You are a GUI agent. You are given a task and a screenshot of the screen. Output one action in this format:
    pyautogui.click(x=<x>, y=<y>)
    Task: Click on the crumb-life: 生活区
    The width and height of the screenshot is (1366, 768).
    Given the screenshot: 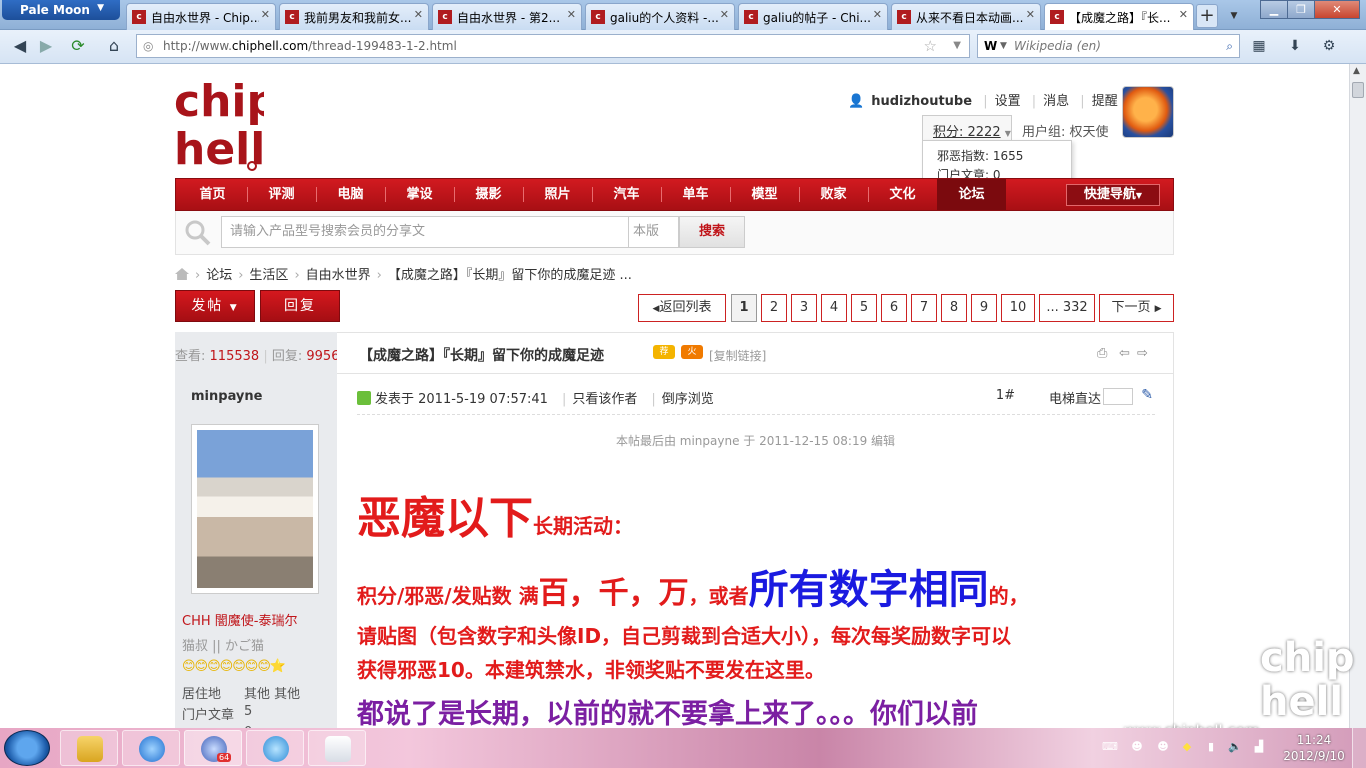 What is the action you would take?
    pyautogui.click(x=268, y=275)
    